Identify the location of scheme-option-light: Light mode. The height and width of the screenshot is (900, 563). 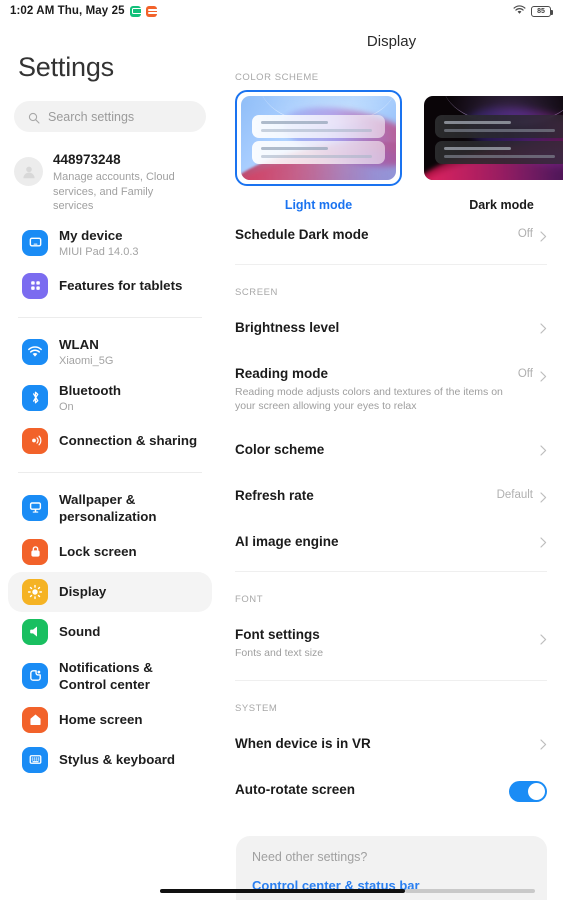
(318, 151).